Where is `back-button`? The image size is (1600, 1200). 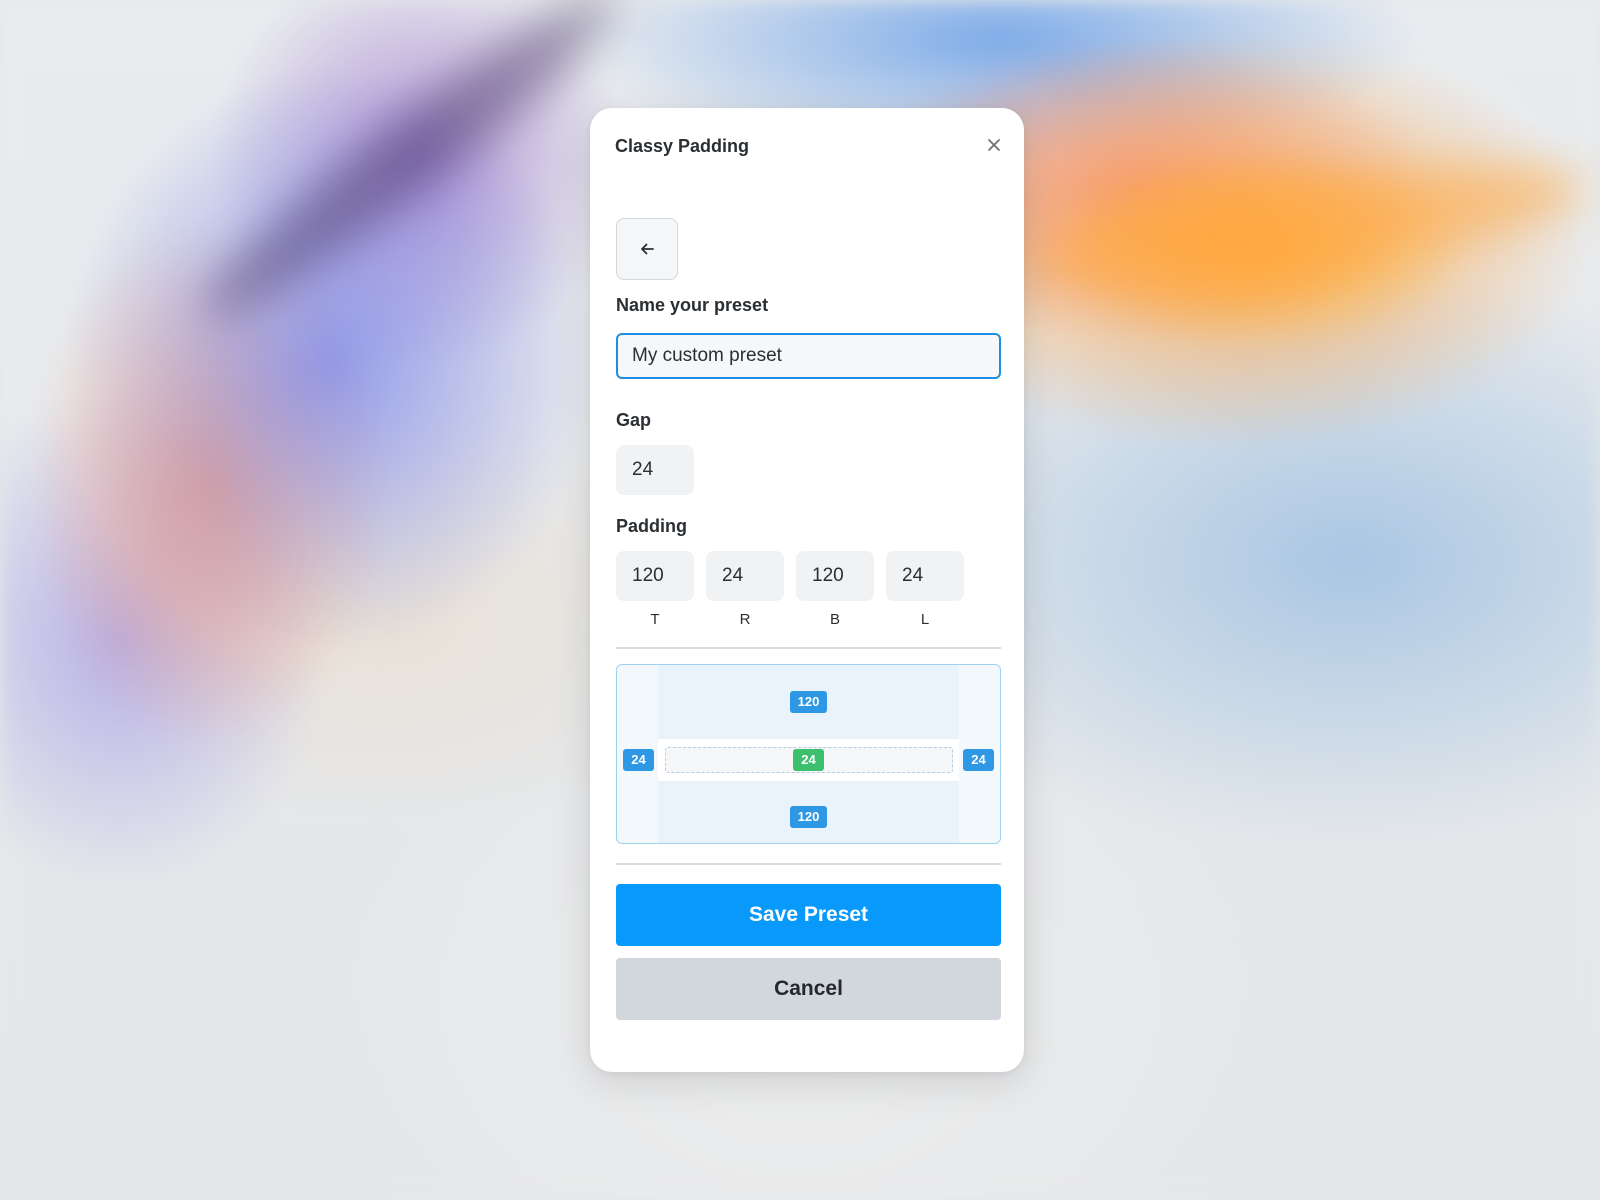
back-button is located at coordinates (647, 249).